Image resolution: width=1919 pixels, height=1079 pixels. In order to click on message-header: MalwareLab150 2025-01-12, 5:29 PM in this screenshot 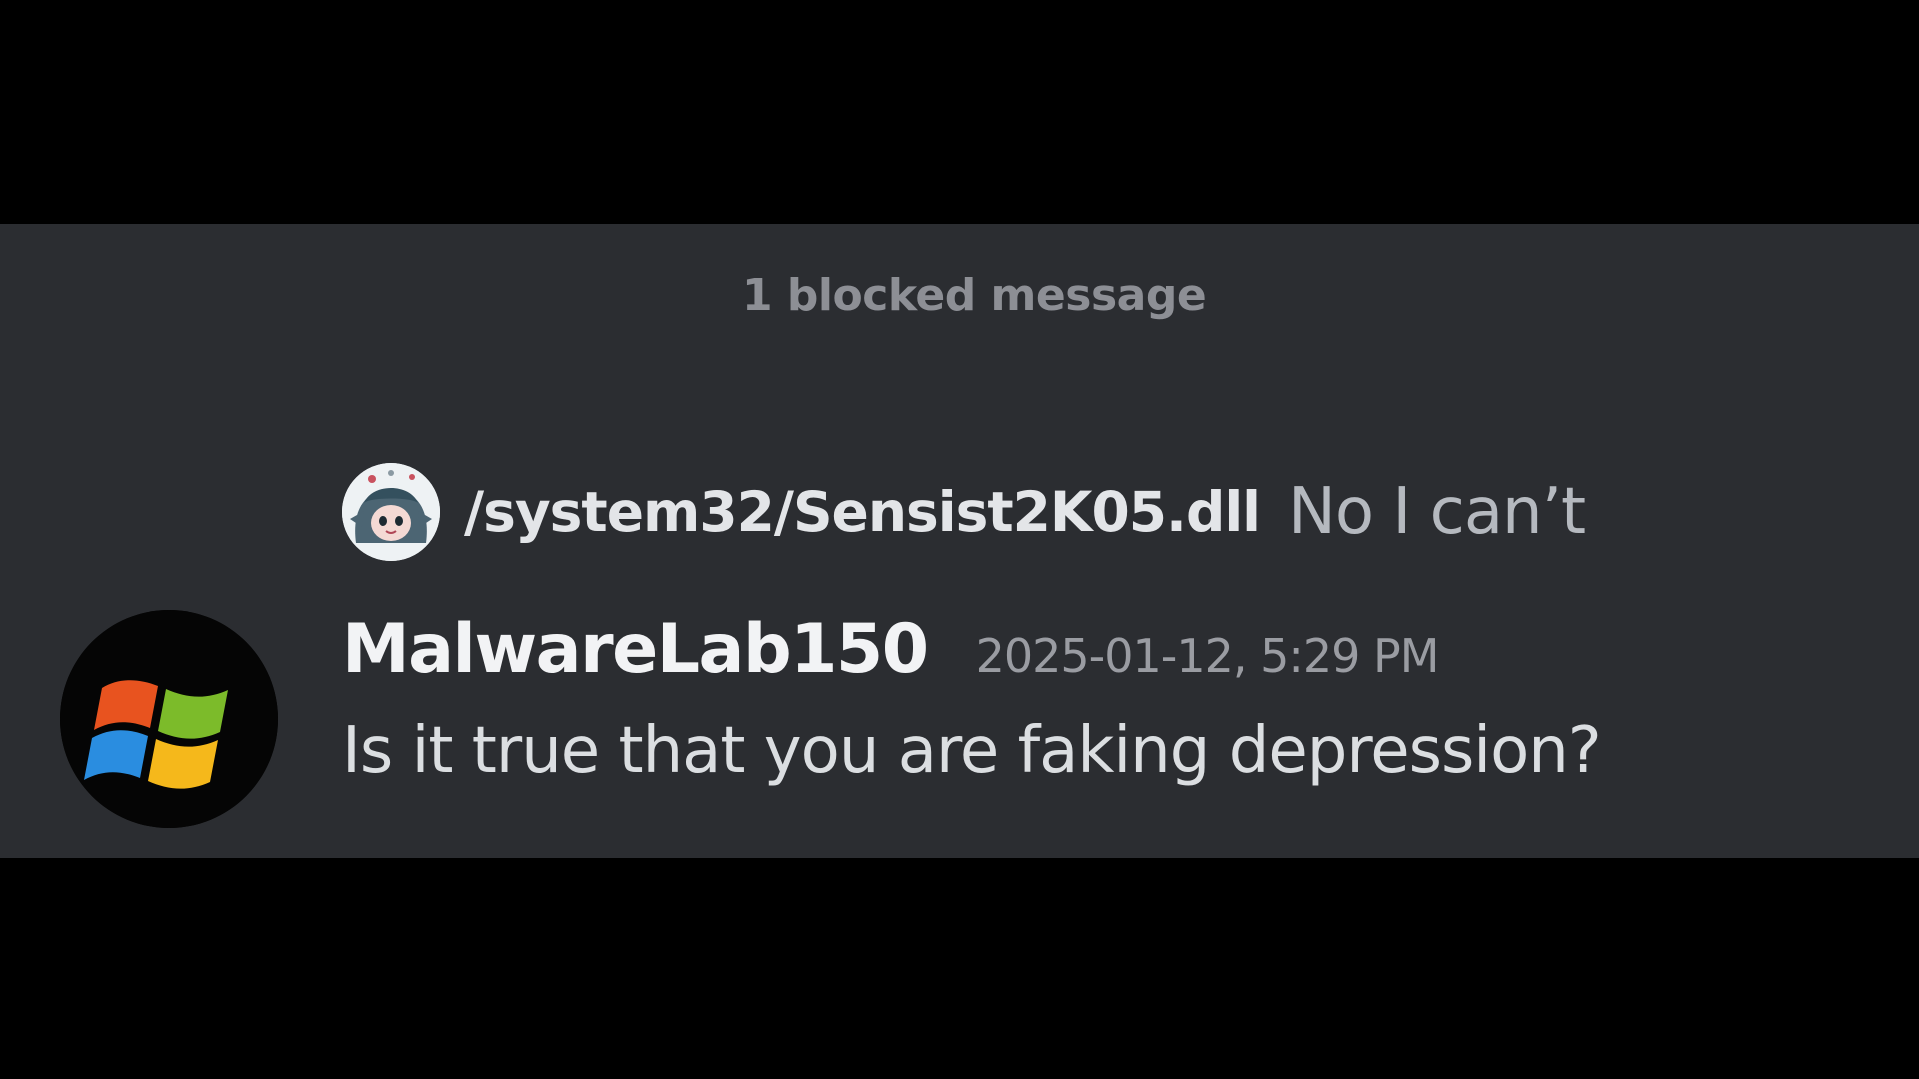, I will do `click(891, 649)`.